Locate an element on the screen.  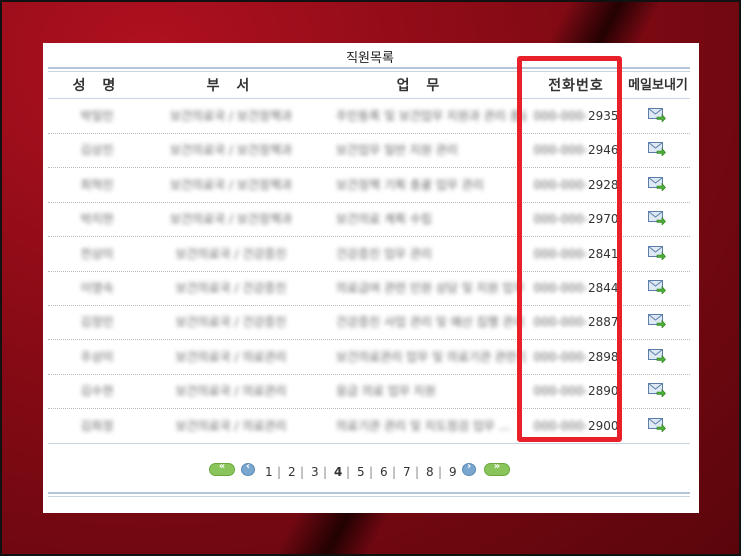
cell-name: 이영숙 is located at coordinates (97, 288).